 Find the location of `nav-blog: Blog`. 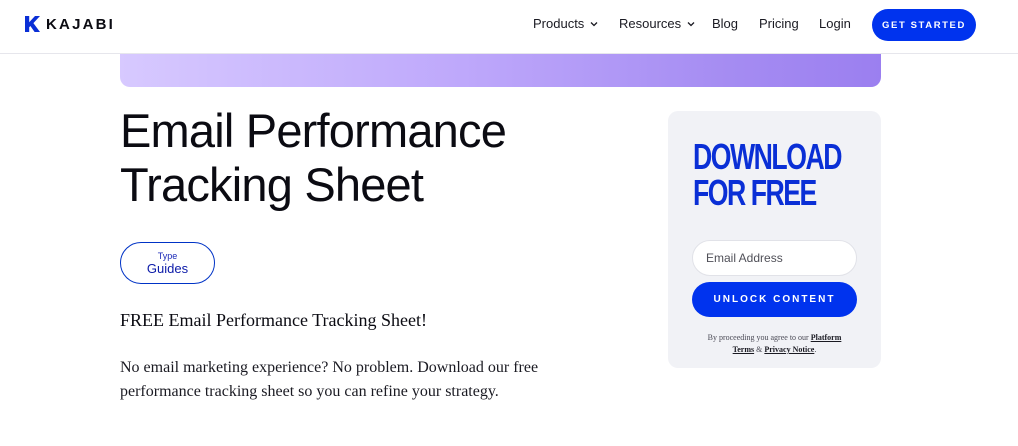

nav-blog: Blog is located at coordinates (725, 23).